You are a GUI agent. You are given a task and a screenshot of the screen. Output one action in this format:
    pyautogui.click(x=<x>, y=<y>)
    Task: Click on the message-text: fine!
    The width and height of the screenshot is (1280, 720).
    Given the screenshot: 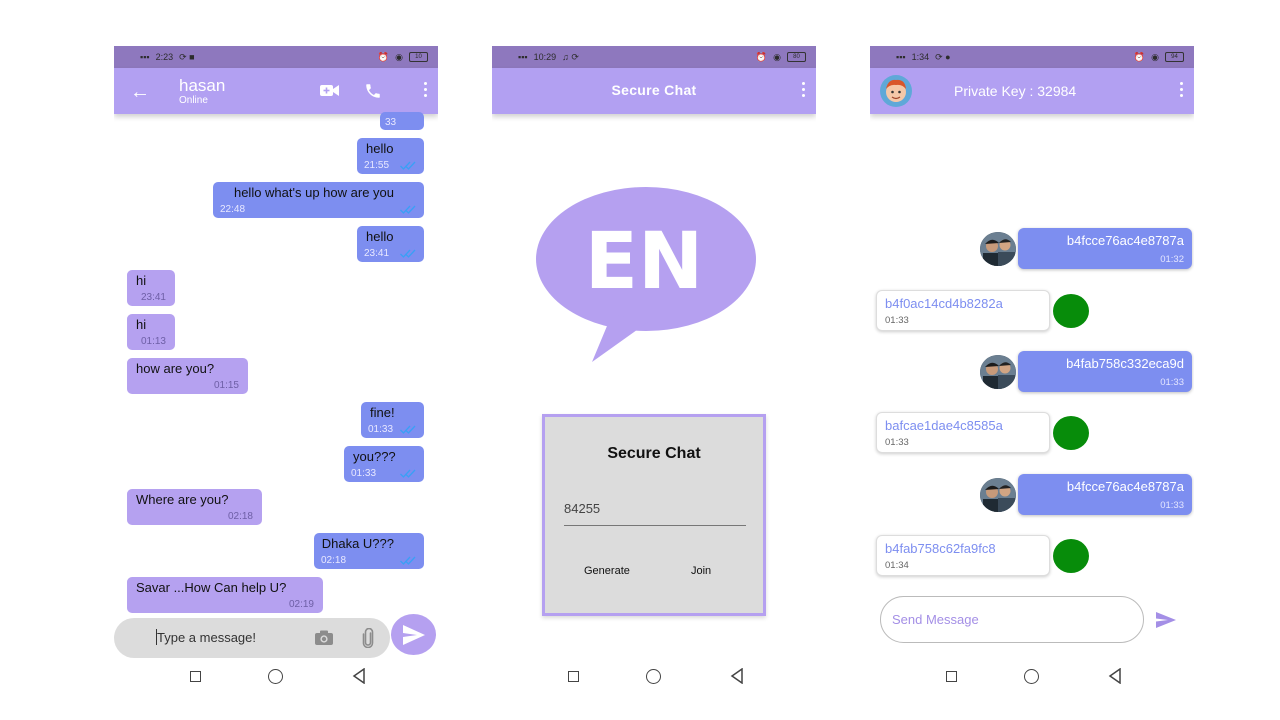 What is the action you would take?
    pyautogui.click(x=382, y=412)
    